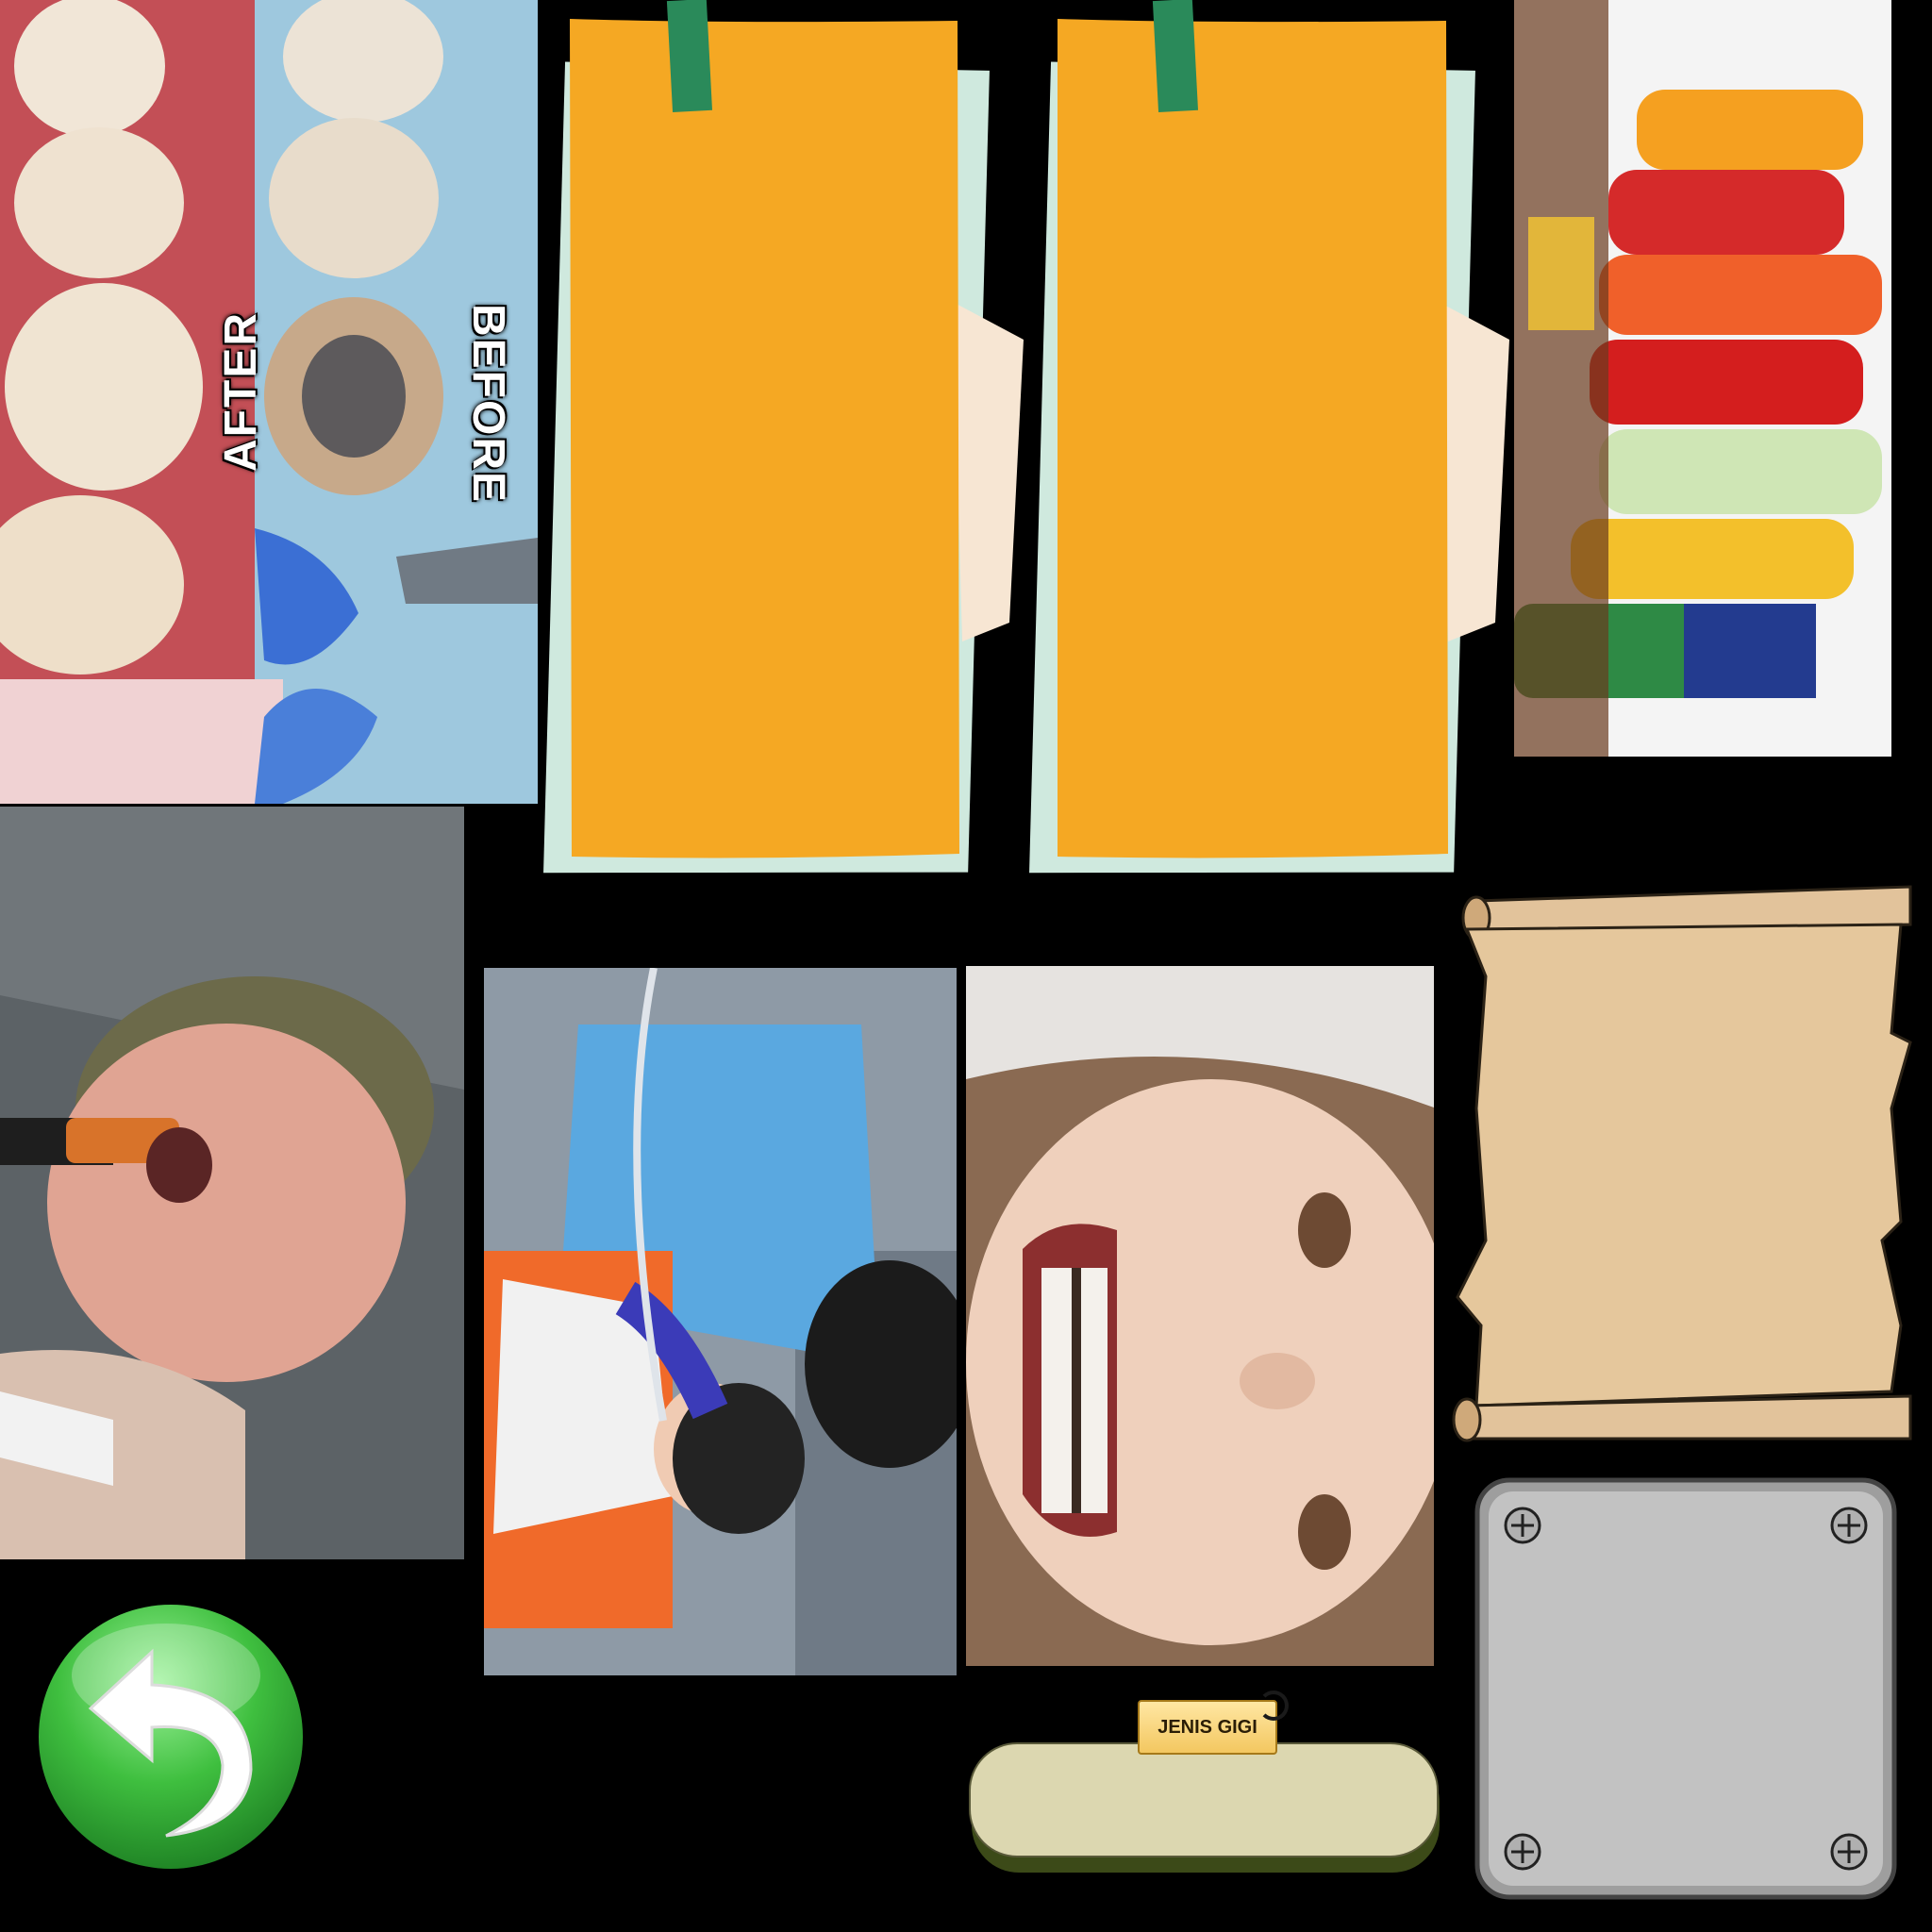 This screenshot has height=1932, width=1932. What do you see at coordinates (1684, 1165) in the screenshot?
I see `parchment-scroll` at bounding box center [1684, 1165].